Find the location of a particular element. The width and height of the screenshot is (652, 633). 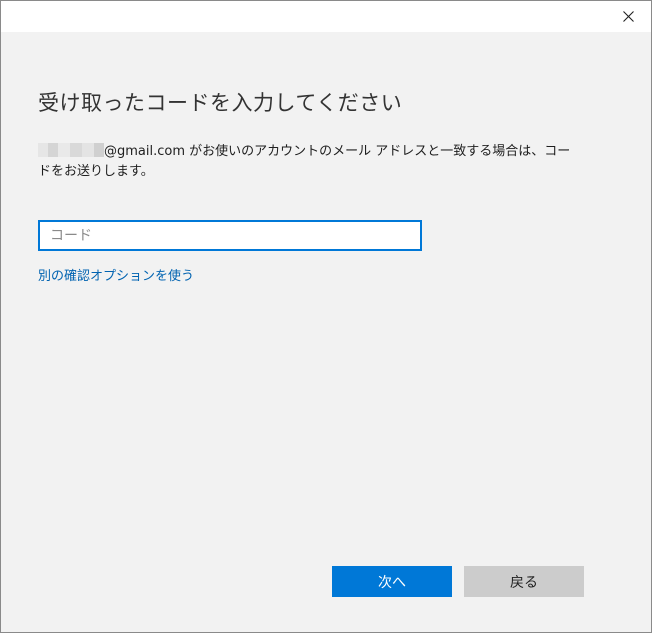

close-button is located at coordinates (628, 16).